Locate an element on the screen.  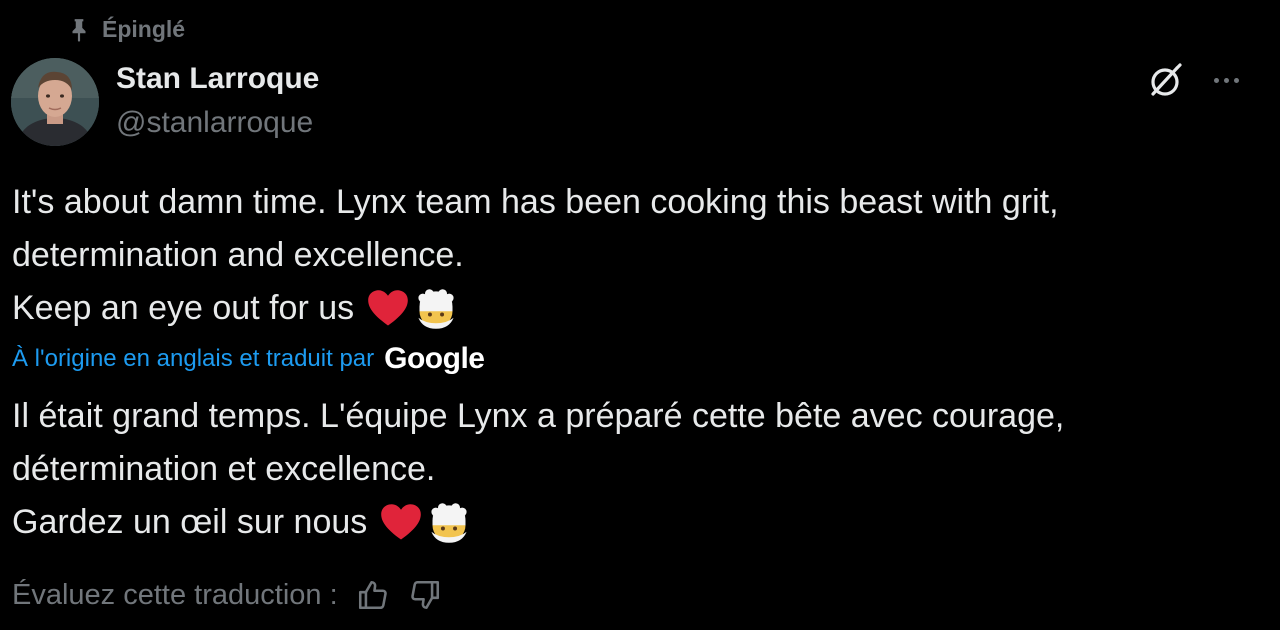
tweet-line-with-emoji: Keep an eye out for us is located at coordinates (535, 308).